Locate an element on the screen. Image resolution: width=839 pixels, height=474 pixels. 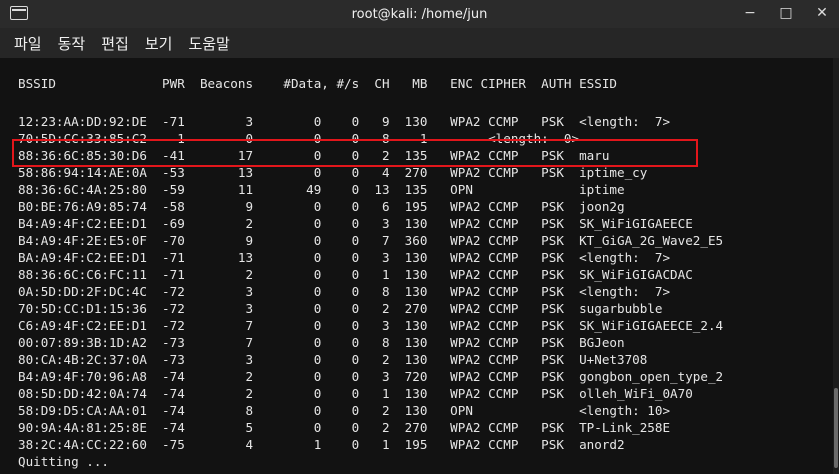
menu-help: 도움말 is located at coordinates (208, 43).